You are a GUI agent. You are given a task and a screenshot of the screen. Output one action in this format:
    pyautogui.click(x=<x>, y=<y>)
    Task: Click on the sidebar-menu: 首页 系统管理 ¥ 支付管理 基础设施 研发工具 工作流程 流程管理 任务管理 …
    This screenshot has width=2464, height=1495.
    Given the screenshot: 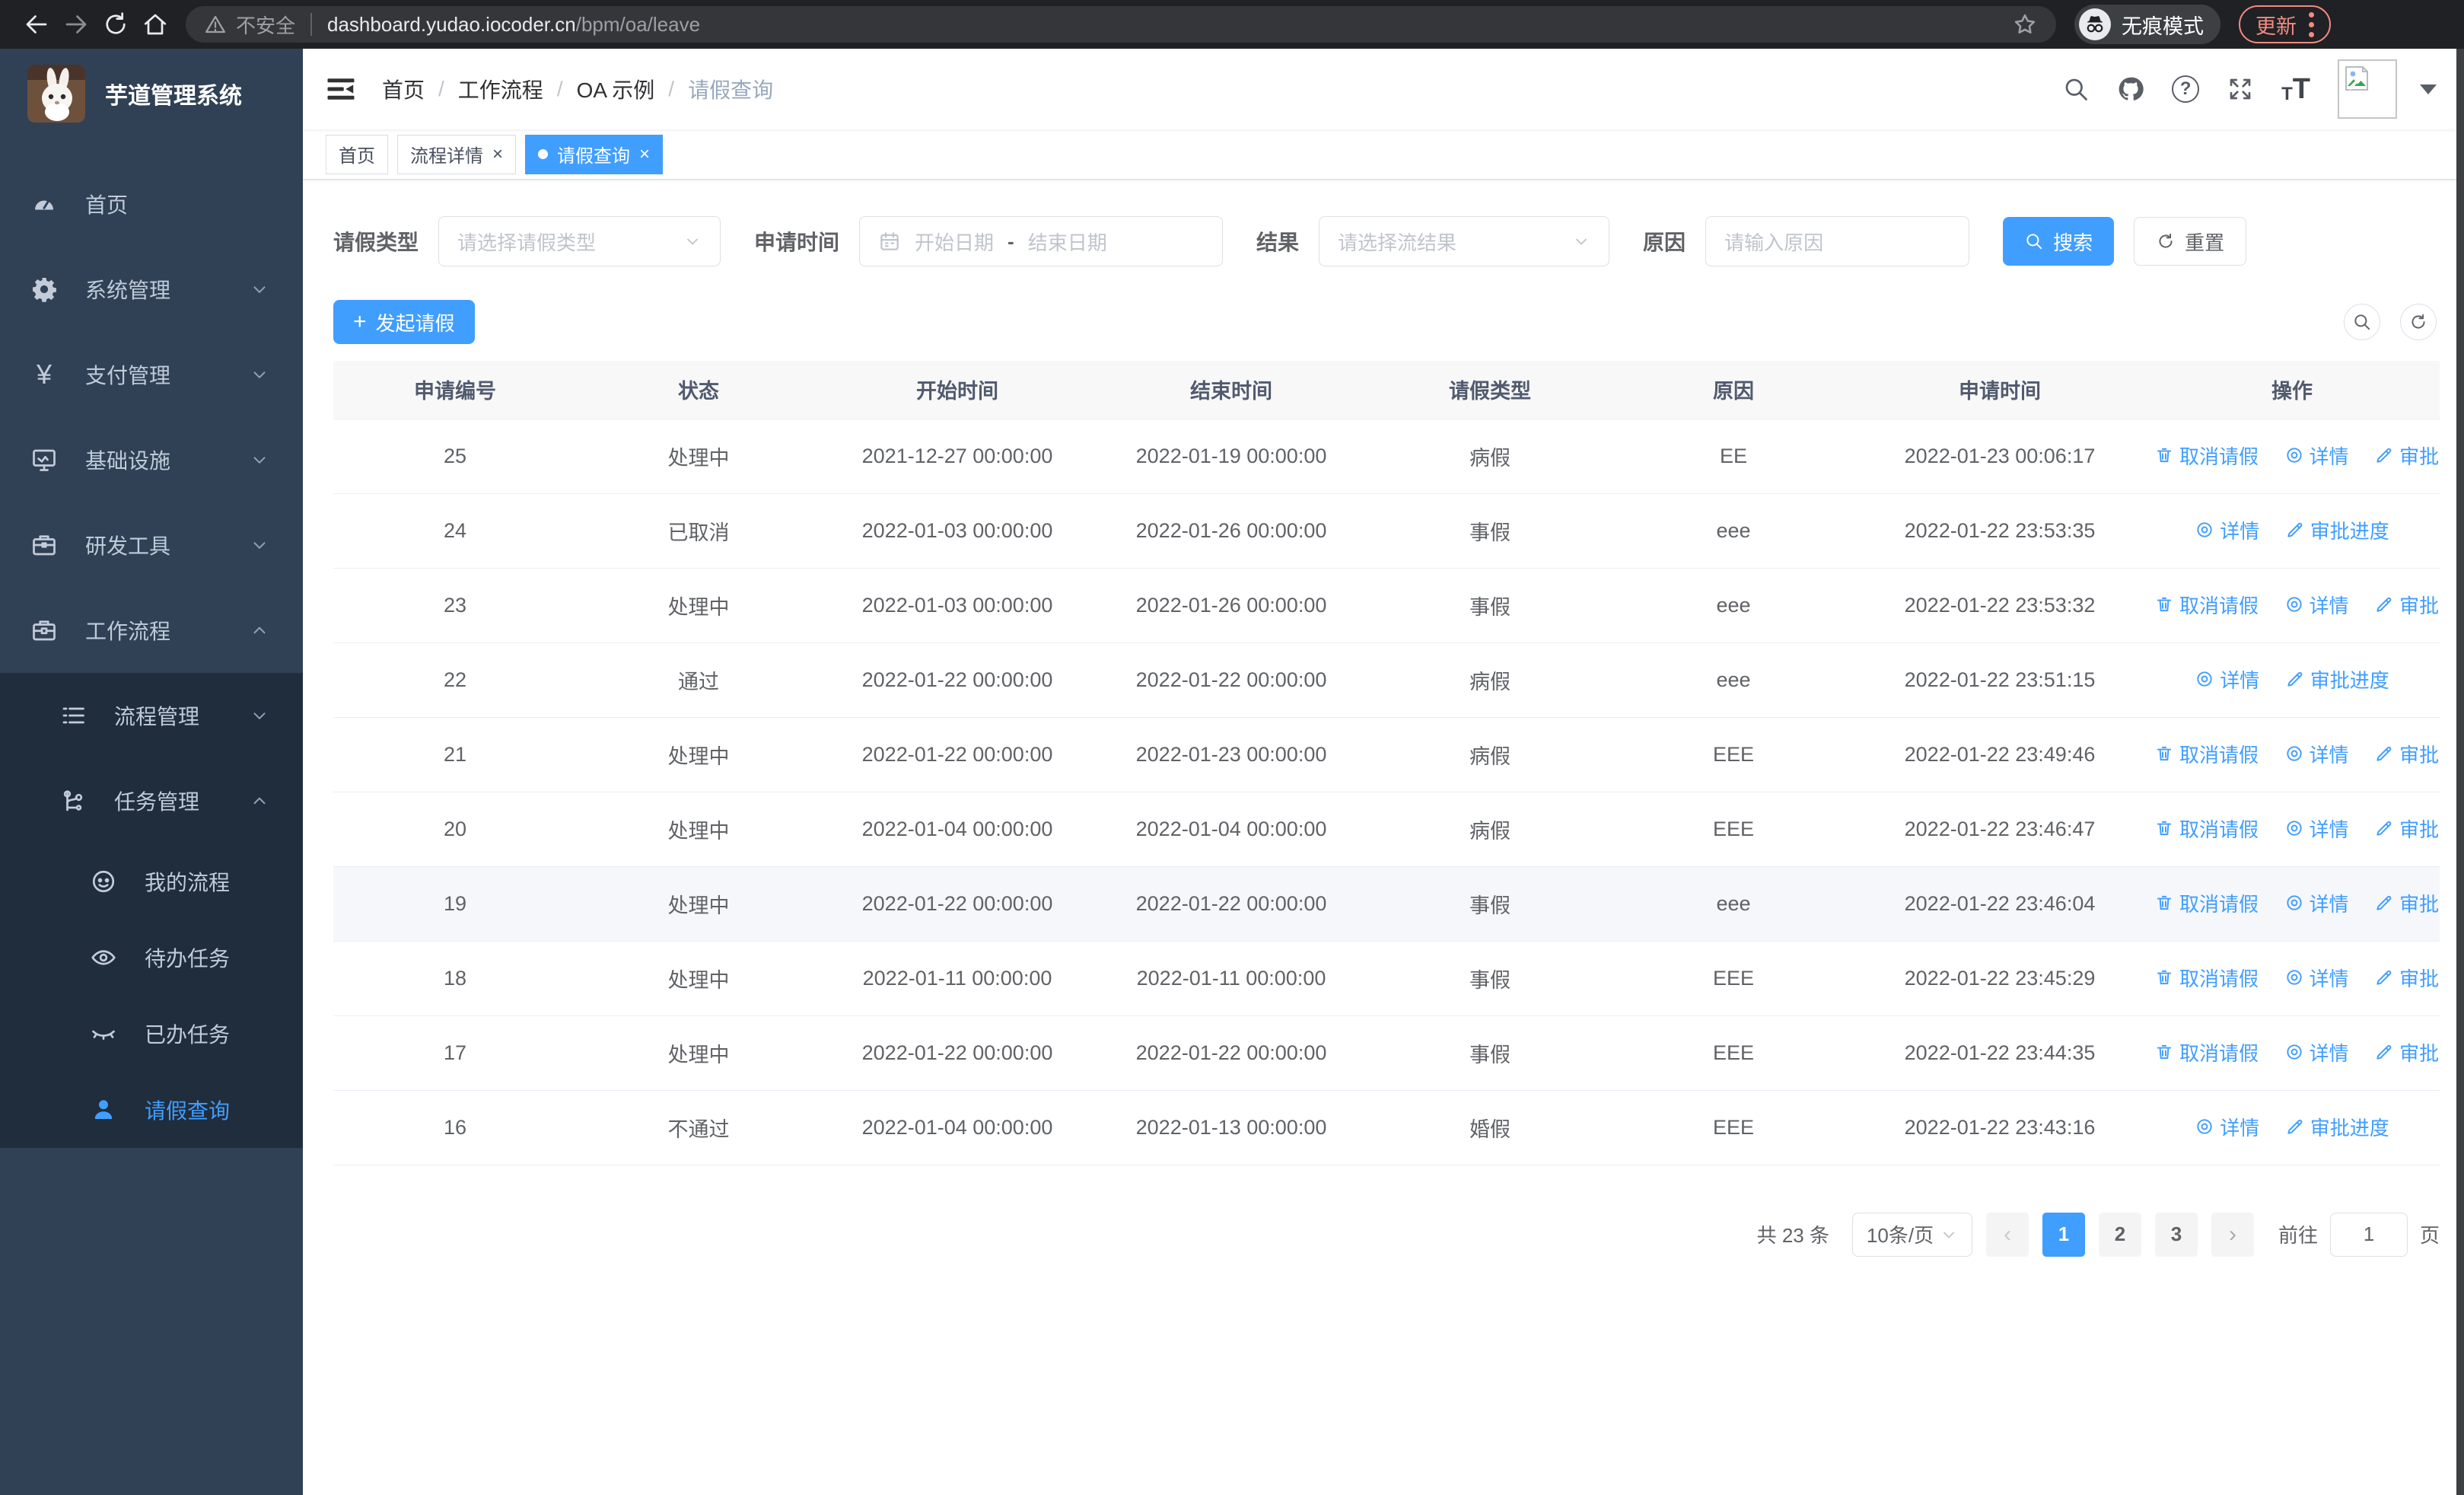 What is the action you would take?
    pyautogui.click(x=151, y=655)
    